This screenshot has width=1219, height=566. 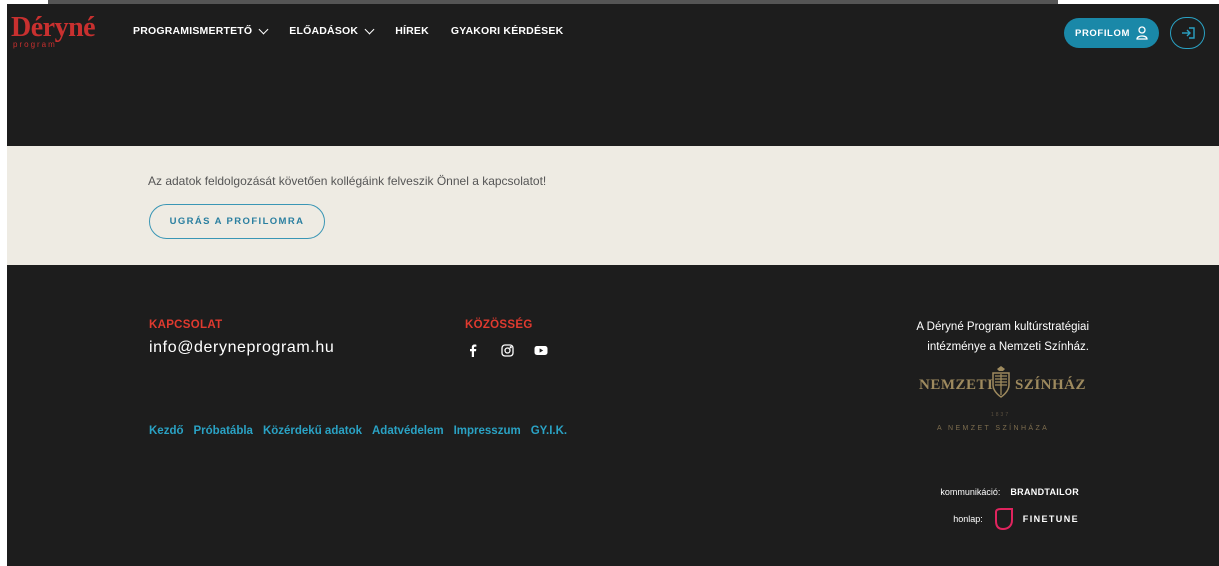 I want to click on nav-programismerteto: PROGRAMISMERTETŐ, so click(x=201, y=30).